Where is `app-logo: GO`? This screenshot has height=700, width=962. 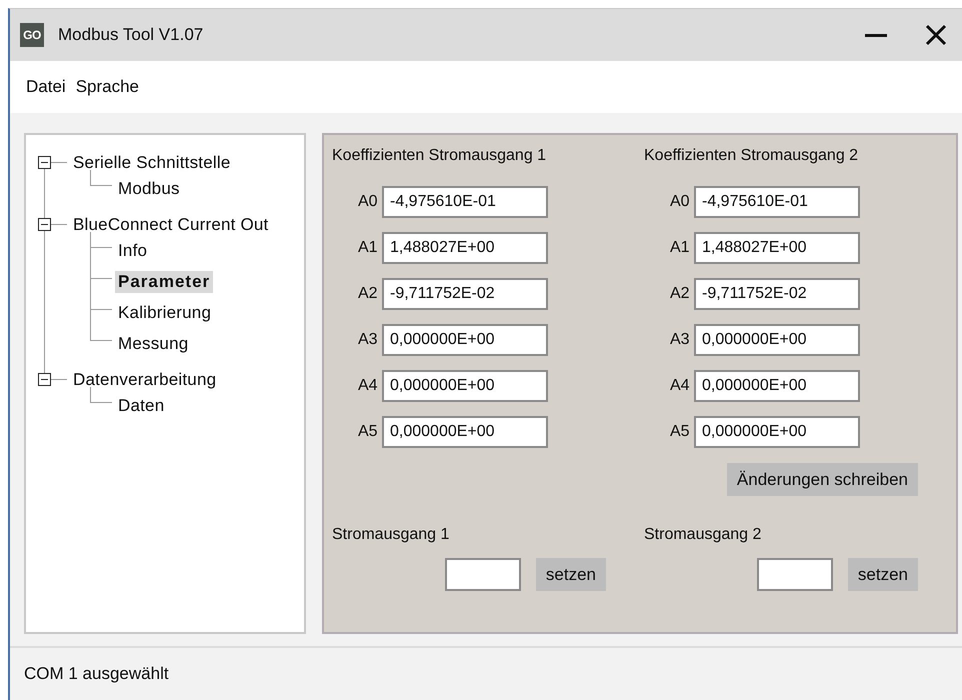 app-logo: GO is located at coordinates (32, 35).